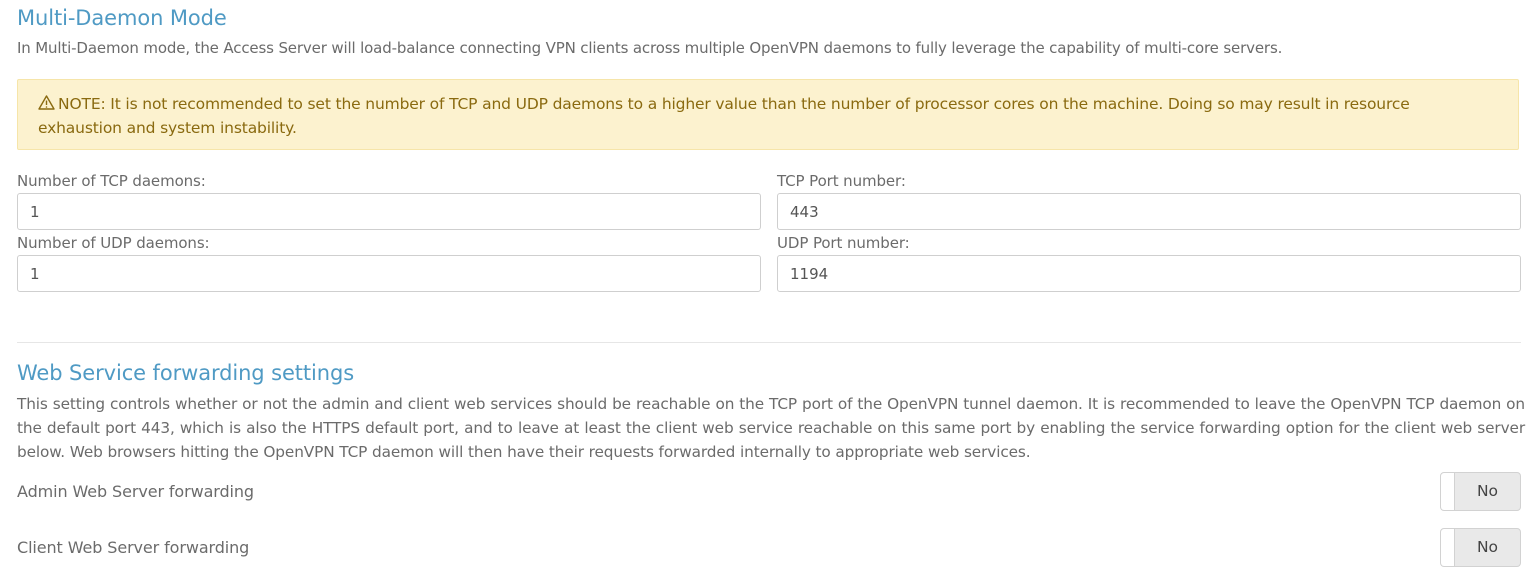  I want to click on tcp-daemons-label: Number of TCP daemons:, so click(111, 181).